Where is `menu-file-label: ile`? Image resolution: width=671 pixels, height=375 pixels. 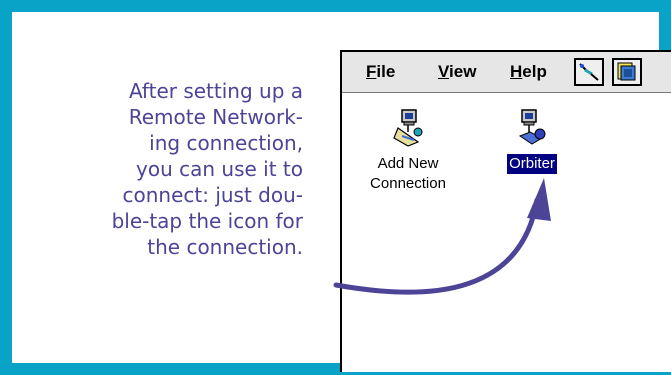 menu-file-label: ile is located at coordinates (386, 71).